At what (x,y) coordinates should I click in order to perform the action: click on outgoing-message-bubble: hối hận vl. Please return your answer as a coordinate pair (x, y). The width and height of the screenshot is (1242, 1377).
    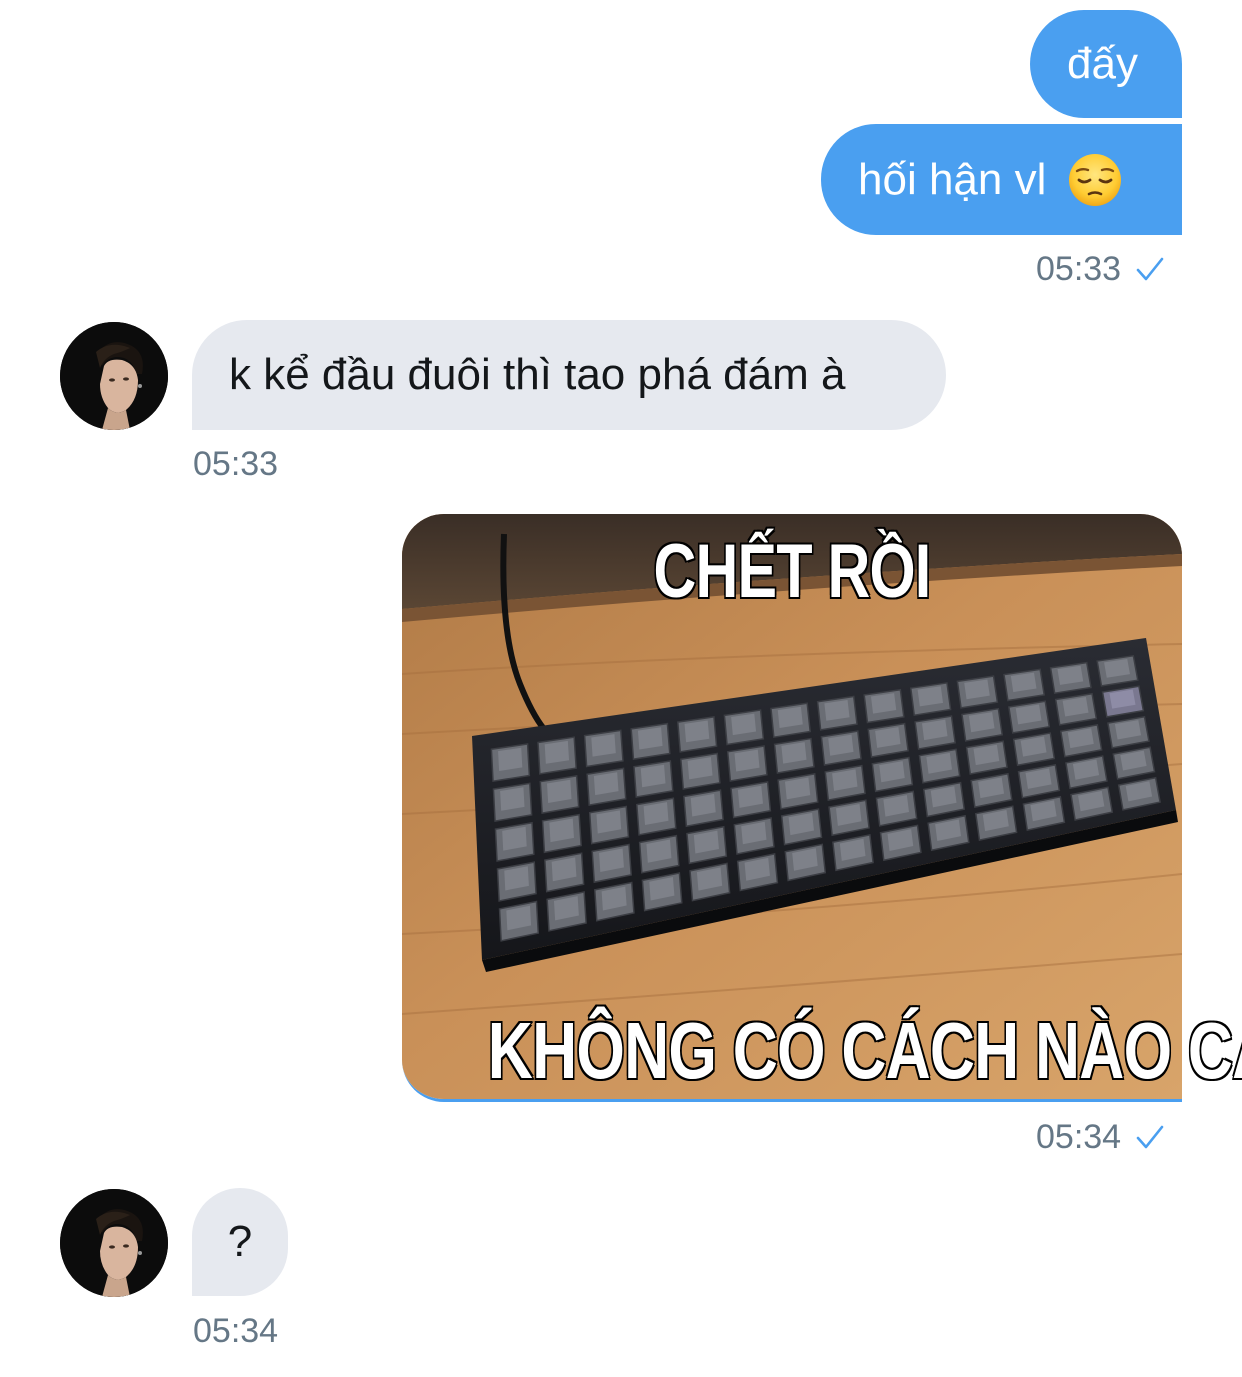
    Looking at the image, I should click on (1001, 179).